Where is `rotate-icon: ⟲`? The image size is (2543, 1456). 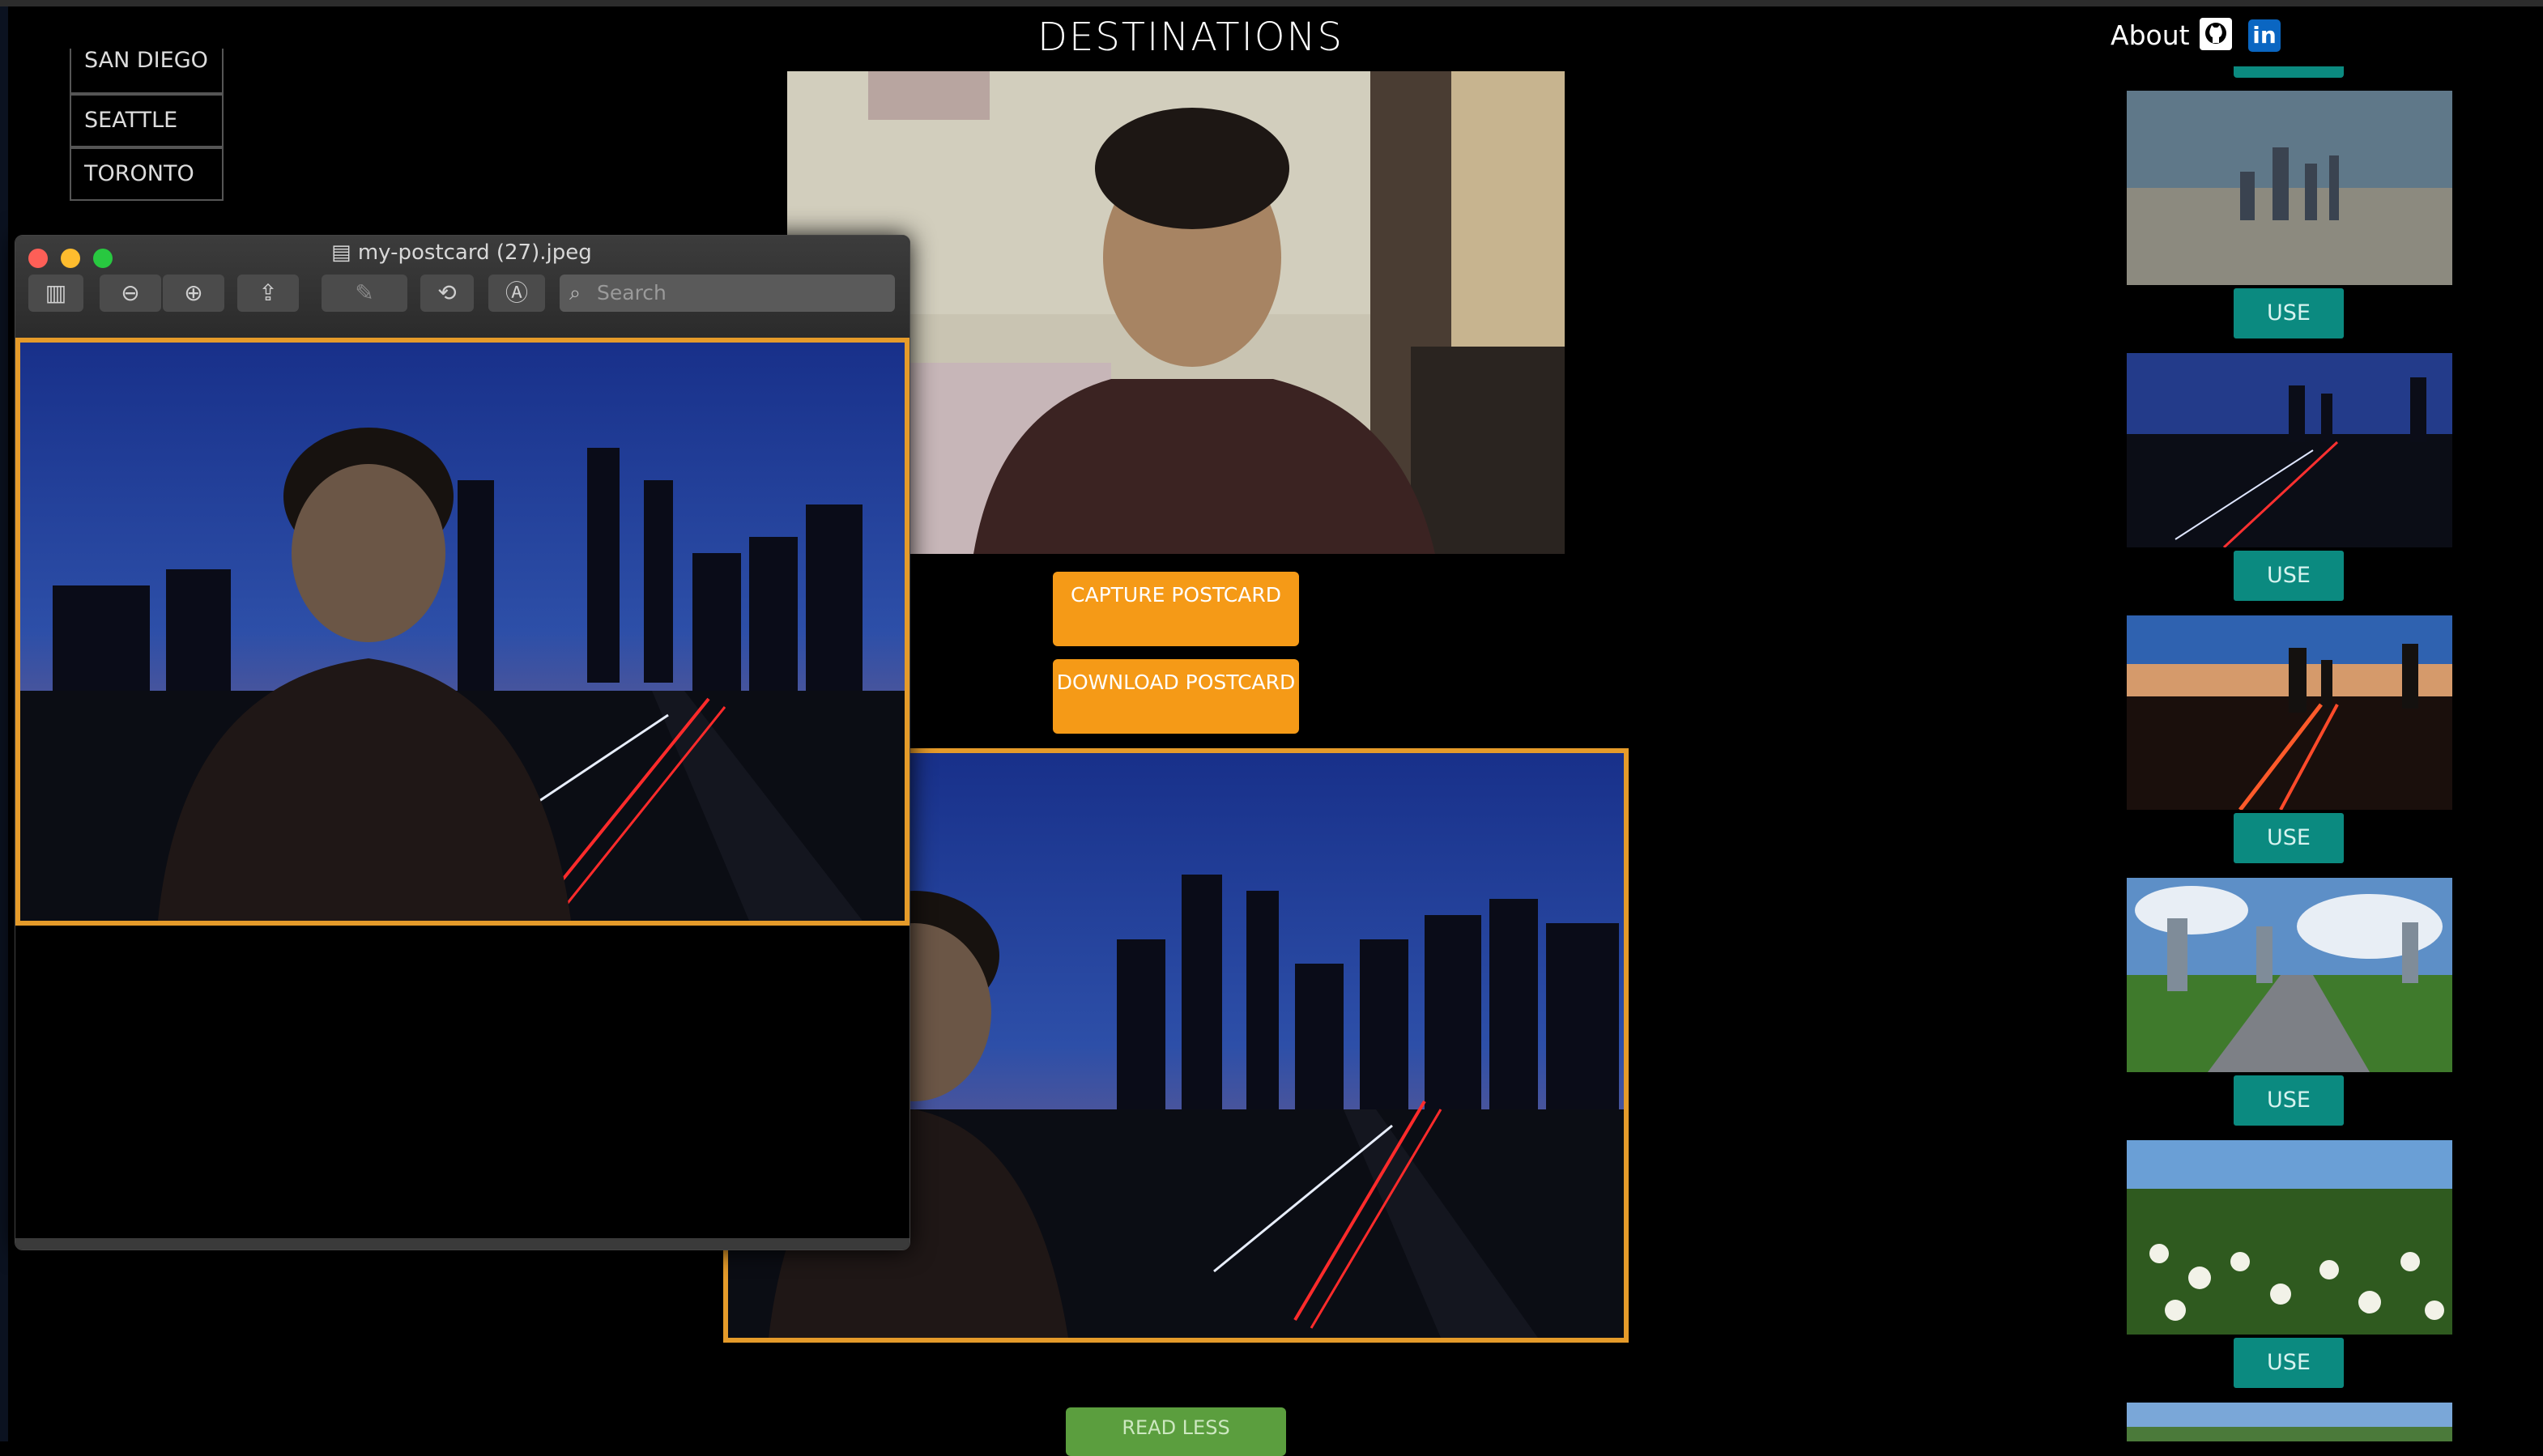
rotate-icon: ⟲ is located at coordinates (447, 293).